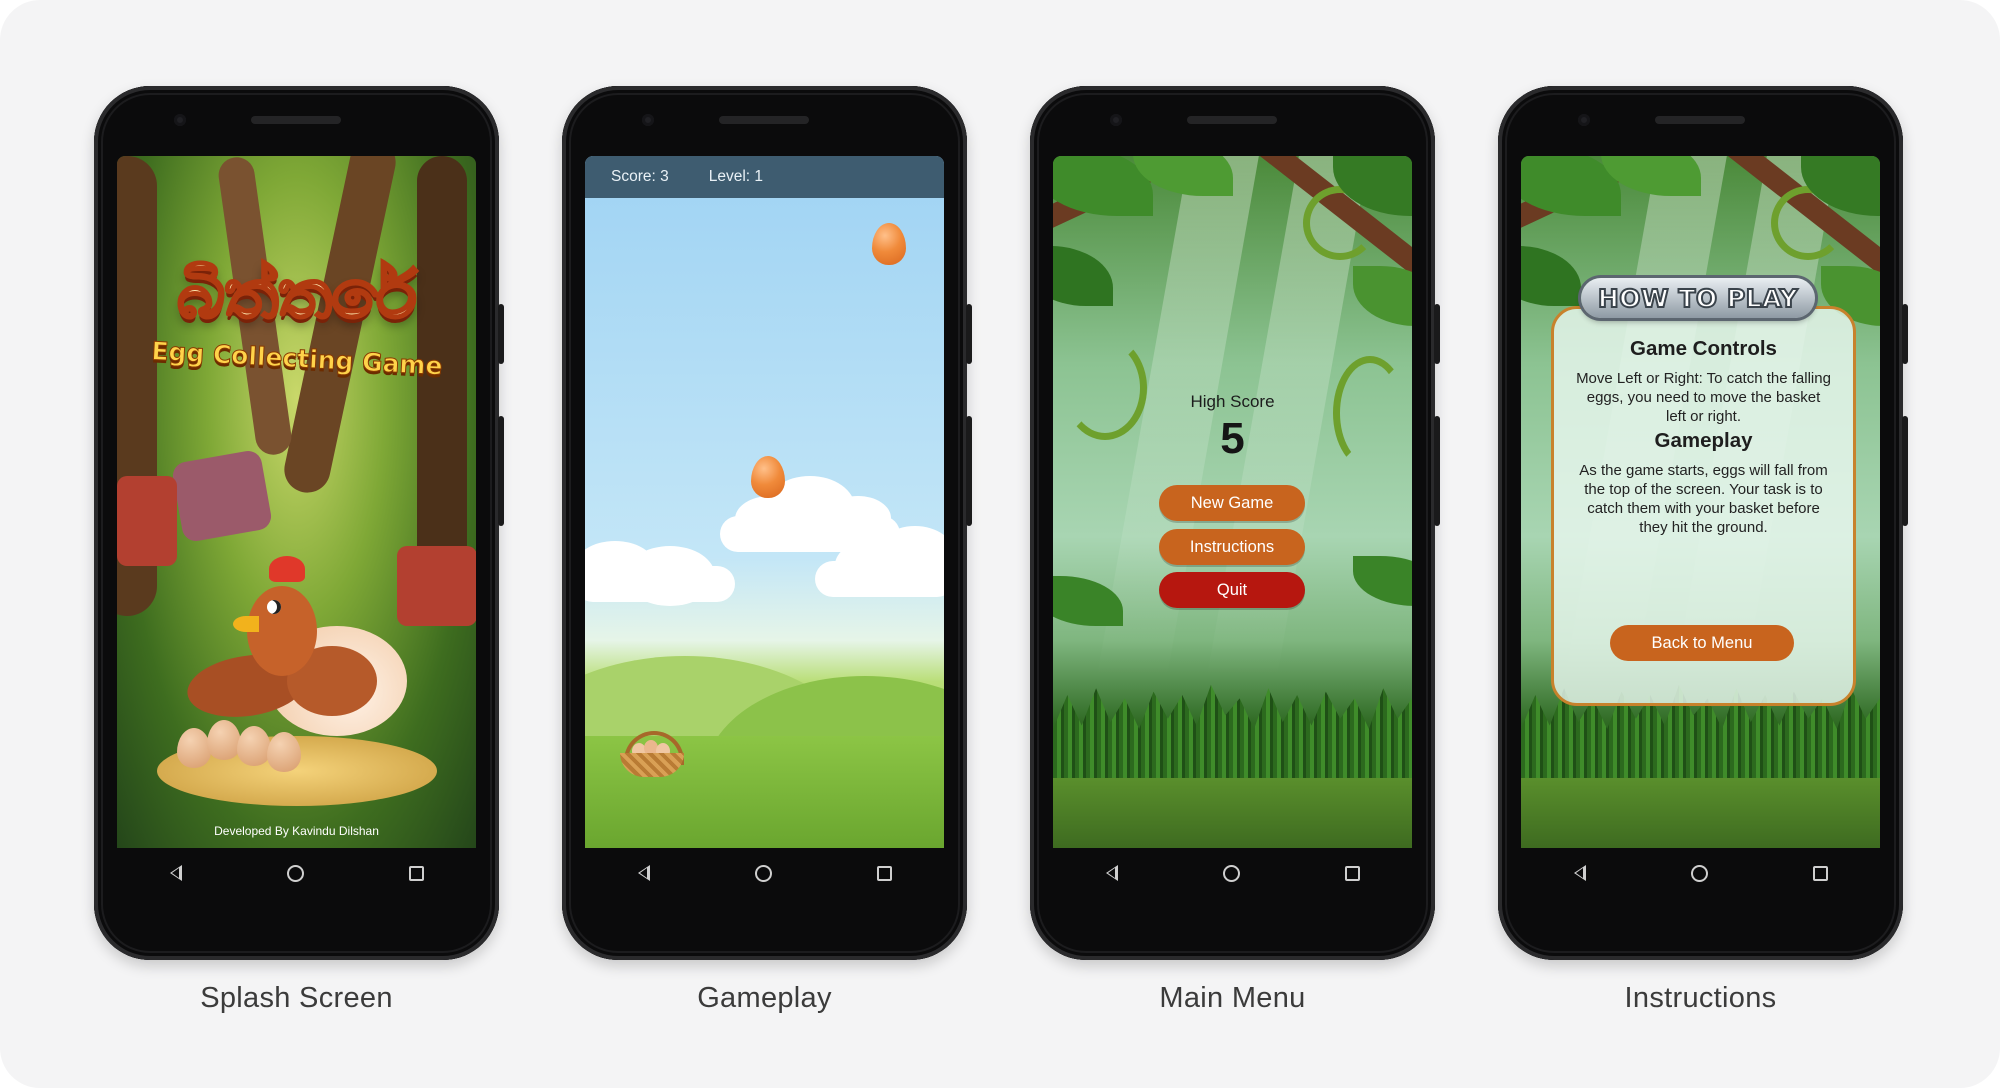  Describe the element at coordinates (764, 998) in the screenshot. I see `caption-gameplay: Gameplay` at that location.